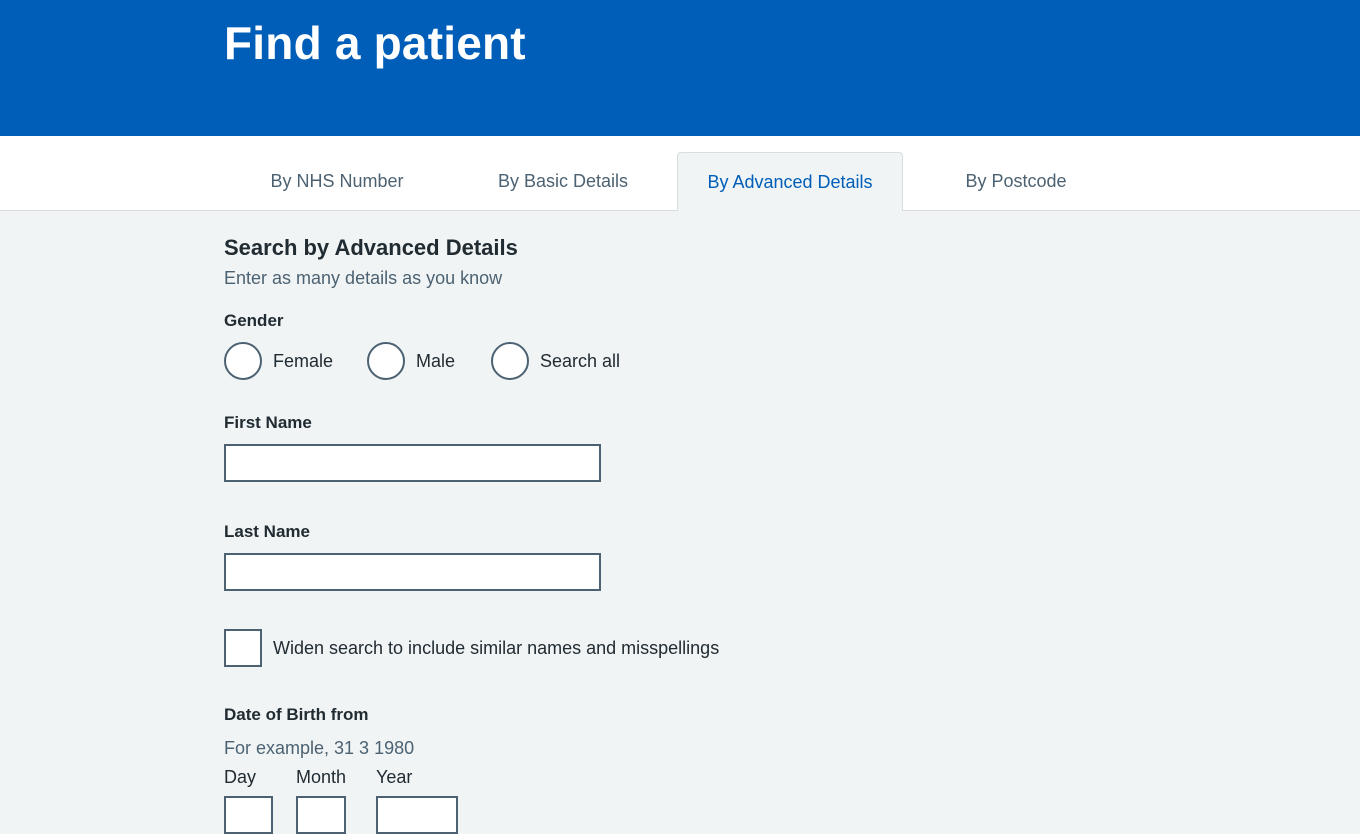  What do you see at coordinates (321, 815) in the screenshot?
I see `dob-month-input` at bounding box center [321, 815].